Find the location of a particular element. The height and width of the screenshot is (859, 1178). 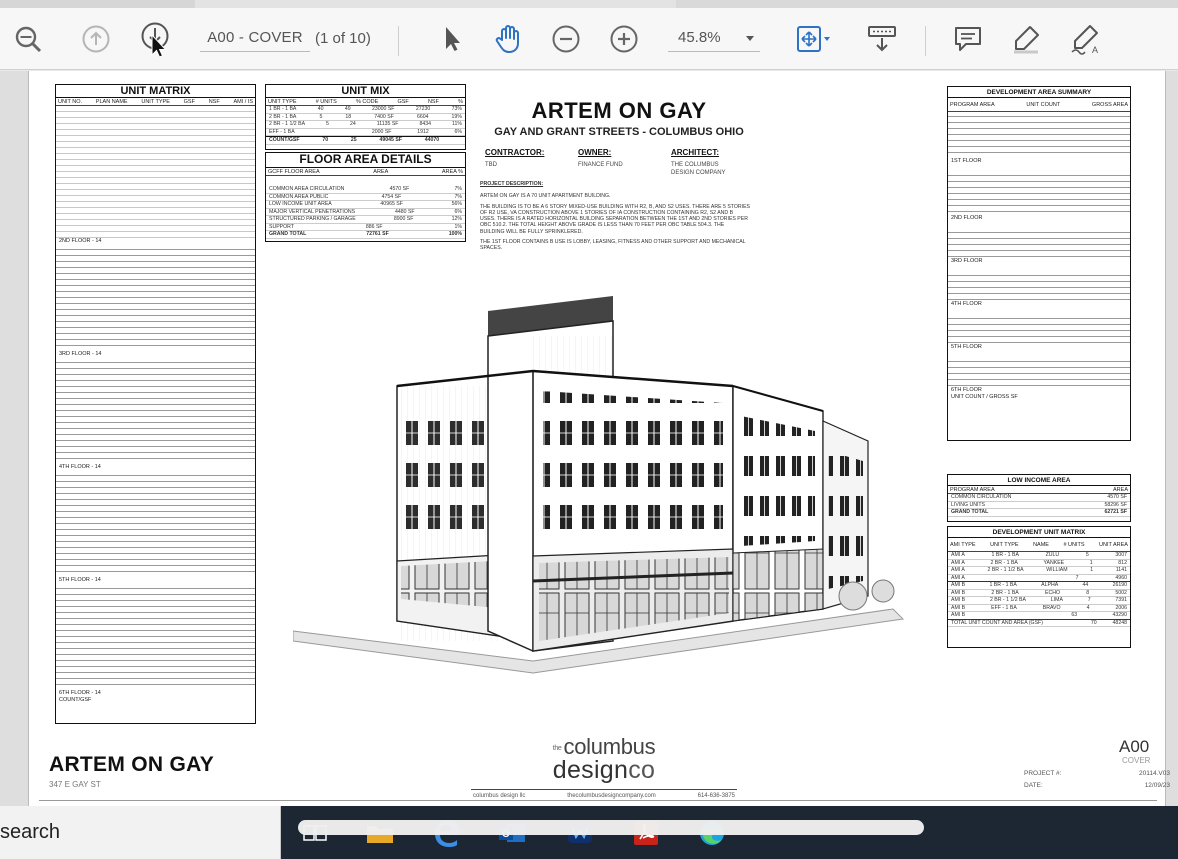

zoom-in-icon is located at coordinates (624, 39).